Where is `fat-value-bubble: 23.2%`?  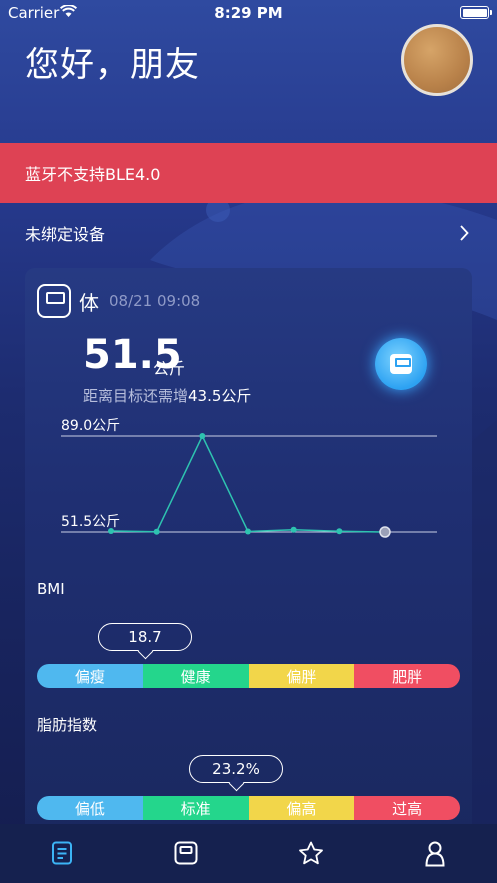 fat-value-bubble: 23.2% is located at coordinates (236, 769).